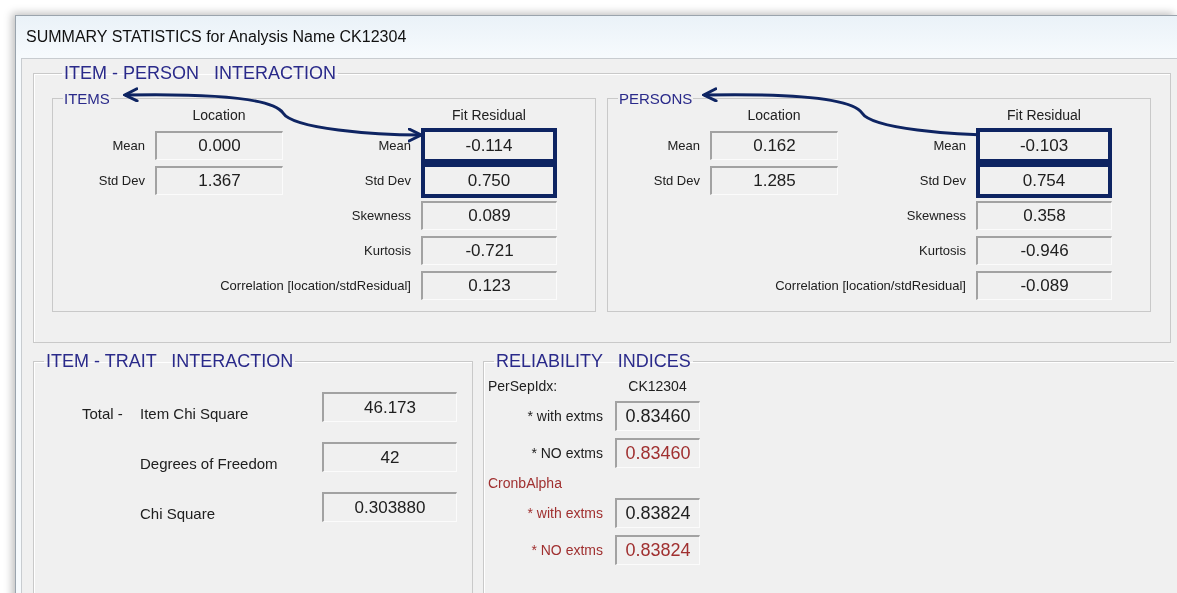  What do you see at coordinates (1044, 250) in the screenshot?
I see `value-box: -0.946` at bounding box center [1044, 250].